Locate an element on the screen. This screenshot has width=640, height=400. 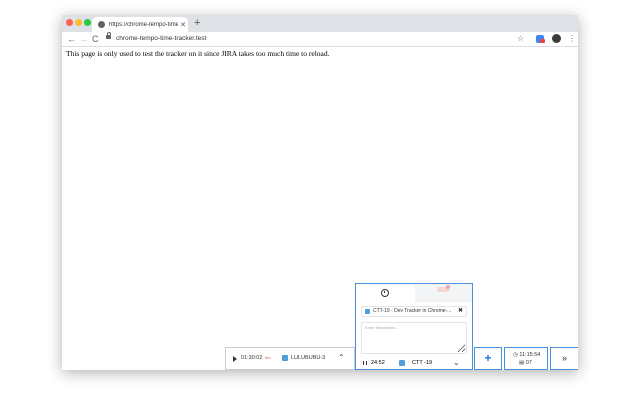
maximize-window-icon is located at coordinates (87, 22).